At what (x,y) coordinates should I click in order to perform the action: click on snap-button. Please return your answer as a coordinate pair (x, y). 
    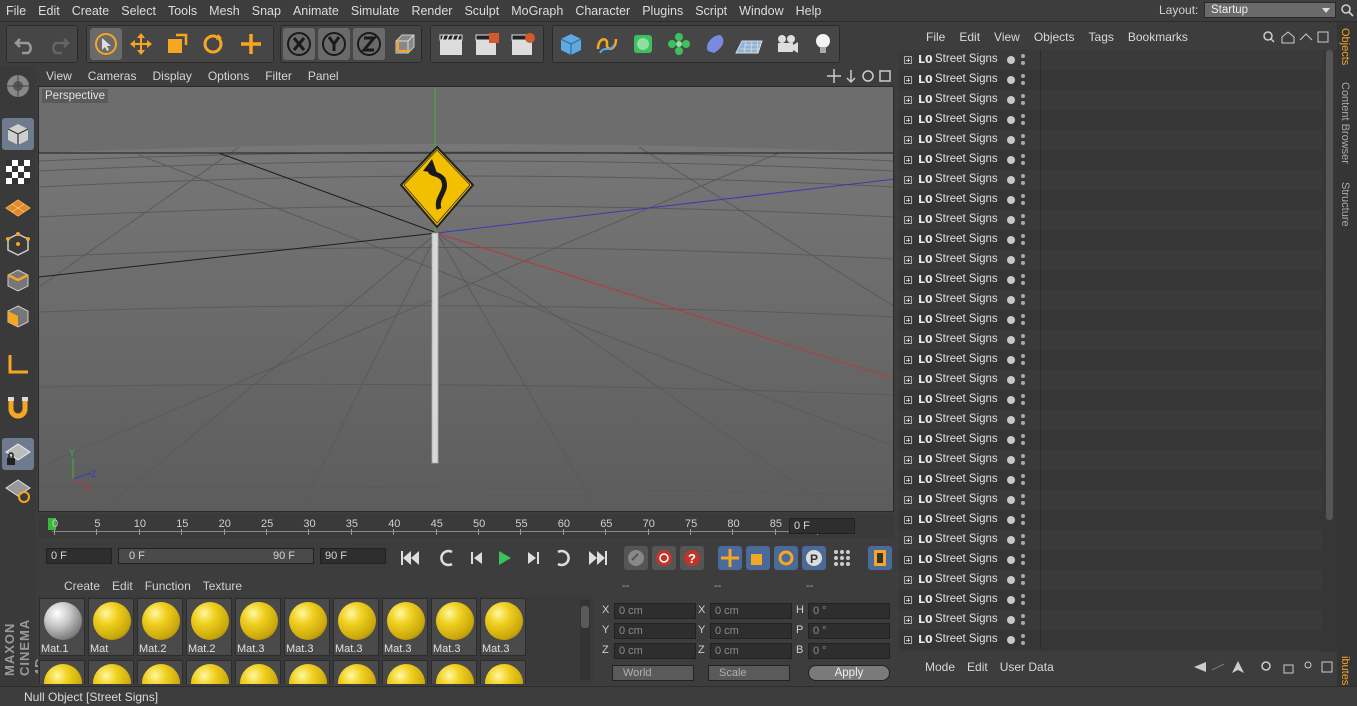
    Looking at the image, I should click on (18, 408).